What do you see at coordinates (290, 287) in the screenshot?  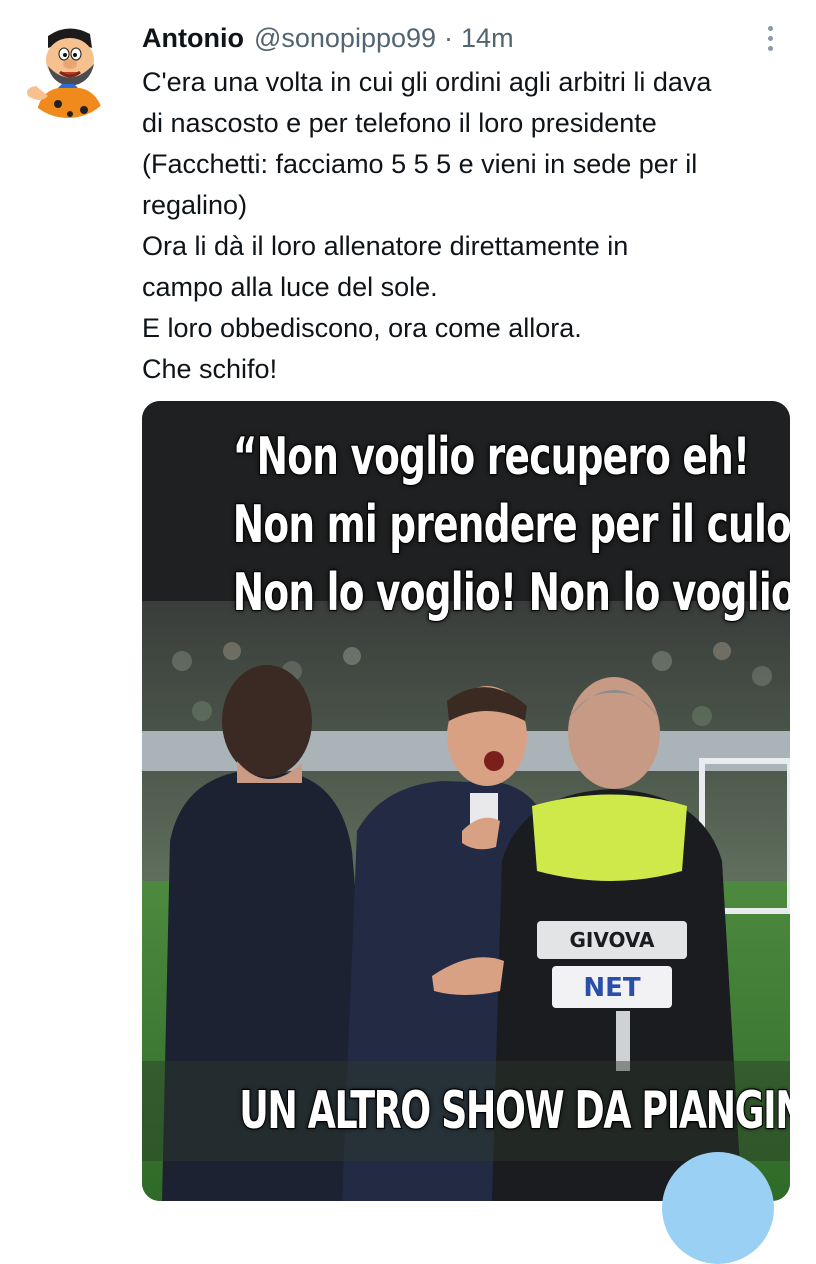 I see `tweet-text-line: campo alla luce del sole.` at bounding box center [290, 287].